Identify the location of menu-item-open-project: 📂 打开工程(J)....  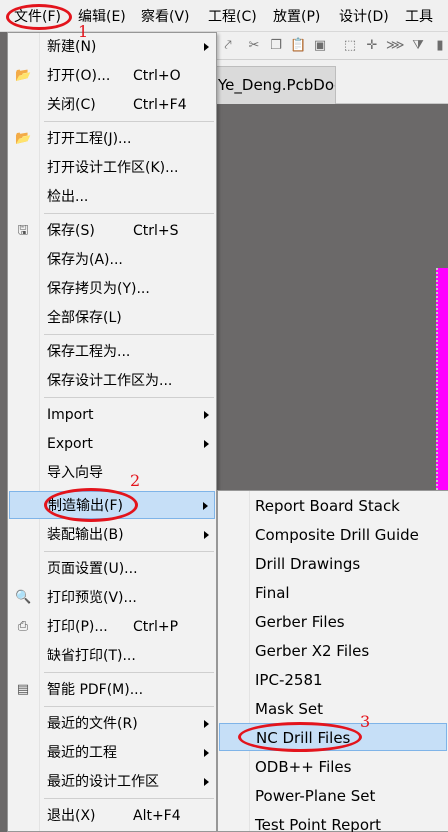
(112, 139).